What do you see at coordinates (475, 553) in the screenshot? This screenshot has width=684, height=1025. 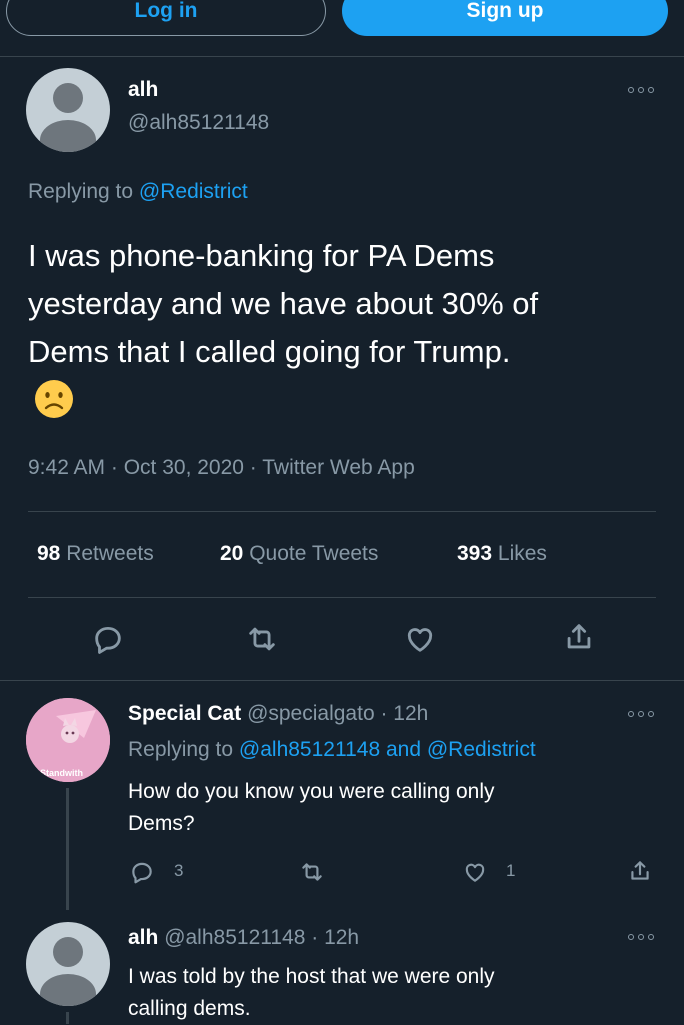 I see `likes-count: 393` at bounding box center [475, 553].